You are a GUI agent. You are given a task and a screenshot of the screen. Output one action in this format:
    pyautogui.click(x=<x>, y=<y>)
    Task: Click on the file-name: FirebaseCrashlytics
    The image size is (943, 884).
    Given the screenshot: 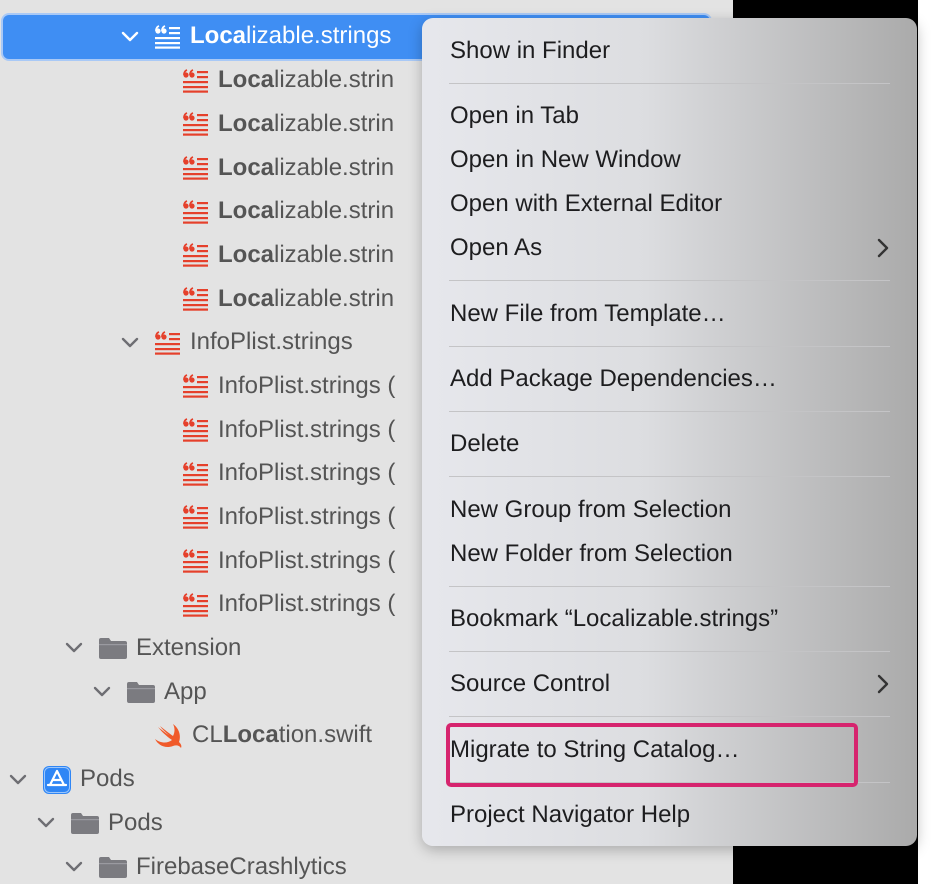 What is the action you would take?
    pyautogui.click(x=241, y=867)
    